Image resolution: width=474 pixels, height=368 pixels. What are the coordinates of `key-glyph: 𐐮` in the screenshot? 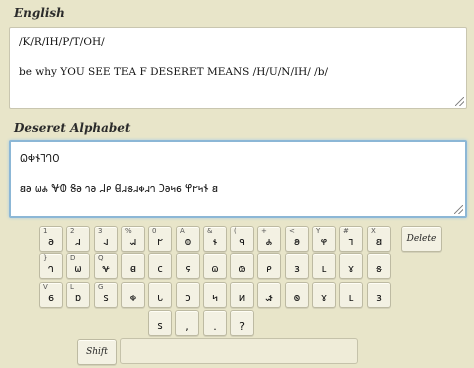 It's located at (215, 241).